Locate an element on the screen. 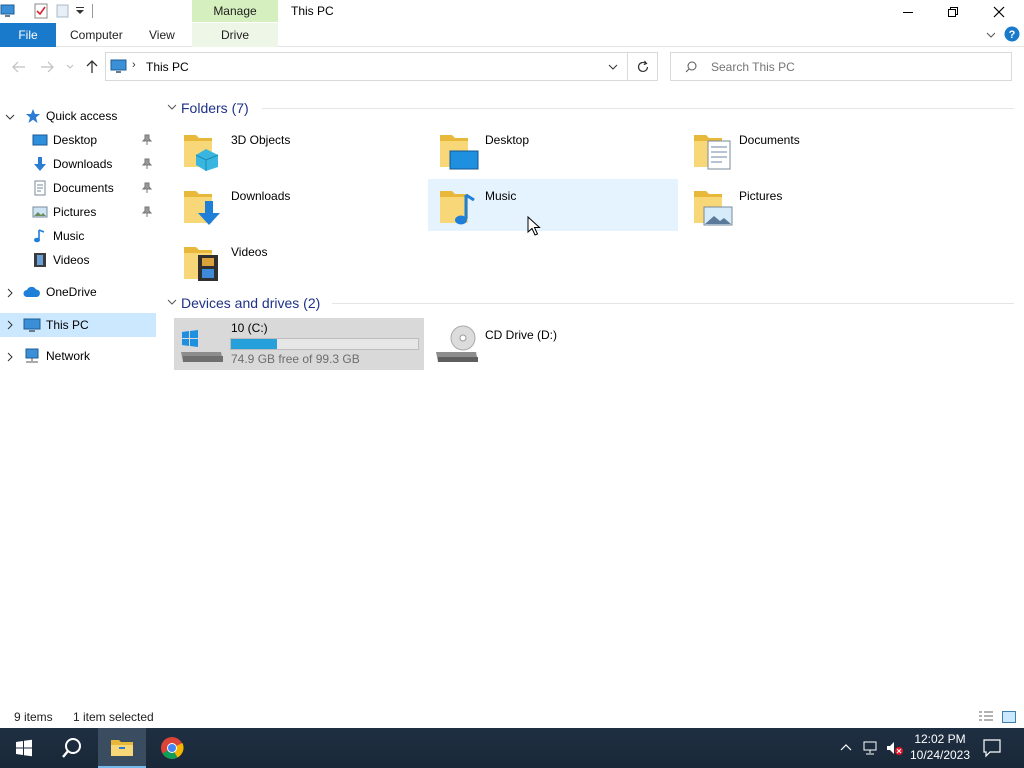  mouse-cursor-icon is located at coordinates (534, 226).